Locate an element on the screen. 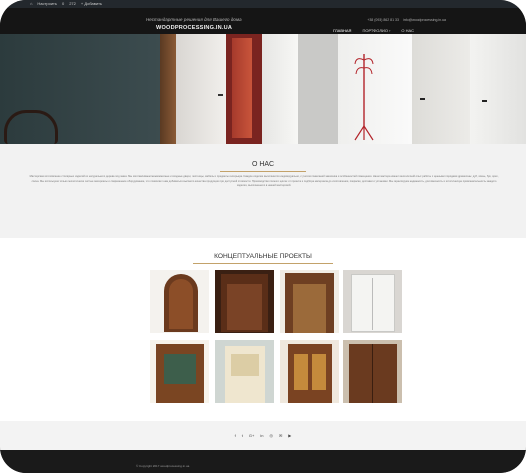 This screenshot has height=473, width=526. project-tile-arched-door is located at coordinates (179, 301).